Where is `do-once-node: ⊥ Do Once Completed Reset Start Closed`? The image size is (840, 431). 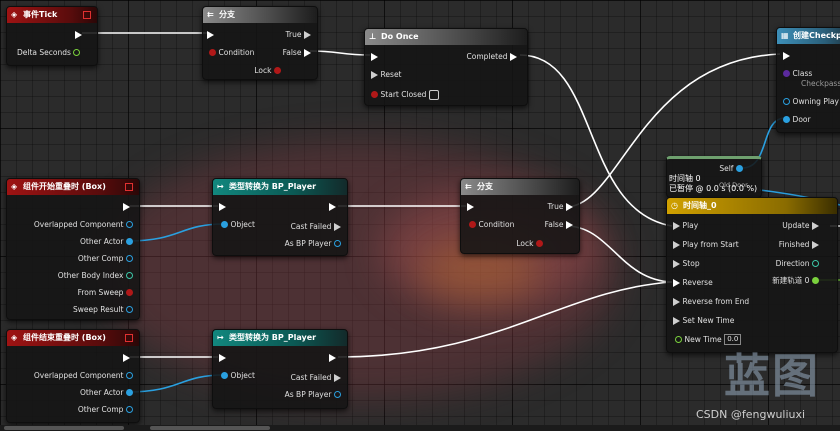
do-once-node: ⊥ Do Once Completed Reset Start Closed is located at coordinates (446, 67).